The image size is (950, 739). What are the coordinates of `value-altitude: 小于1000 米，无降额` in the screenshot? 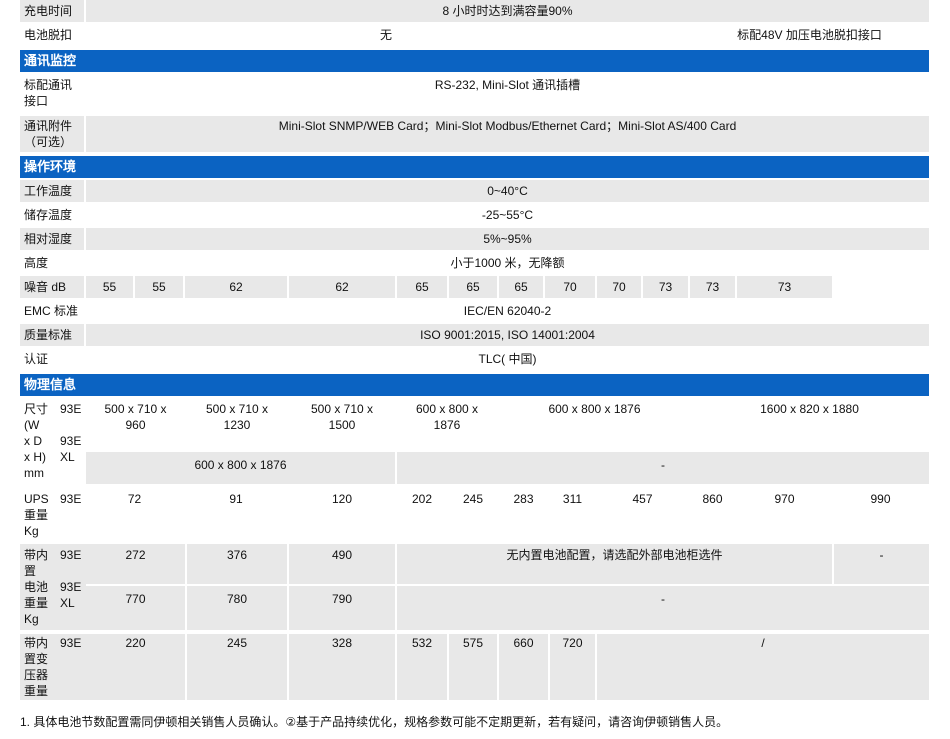 It's located at (507, 263).